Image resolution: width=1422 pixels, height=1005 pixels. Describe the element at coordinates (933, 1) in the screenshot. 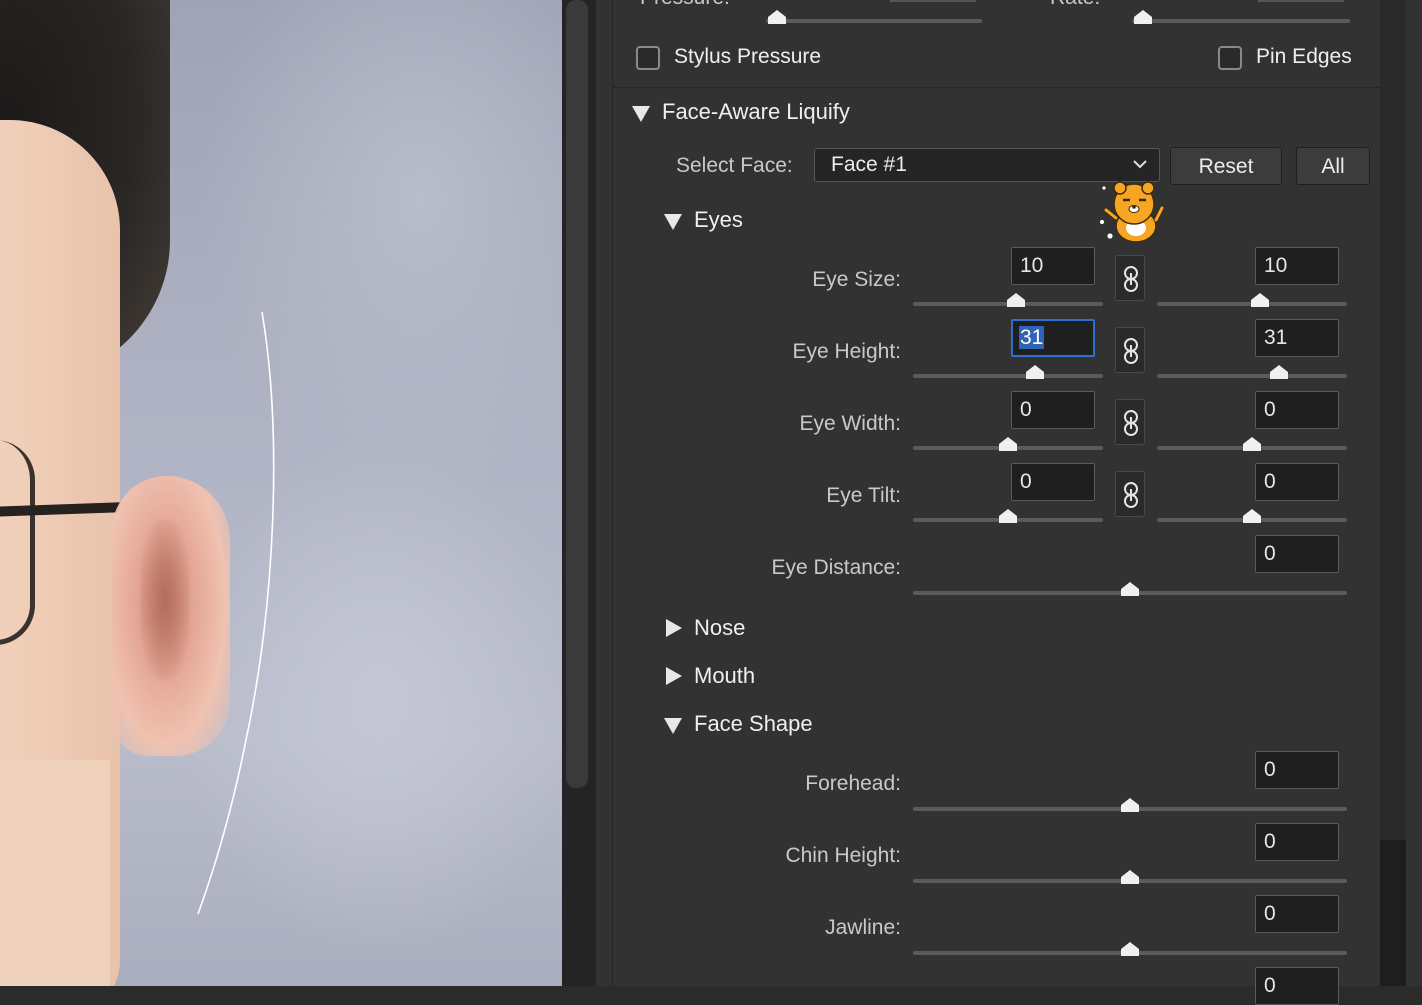

I see `pressure-field-edge` at that location.